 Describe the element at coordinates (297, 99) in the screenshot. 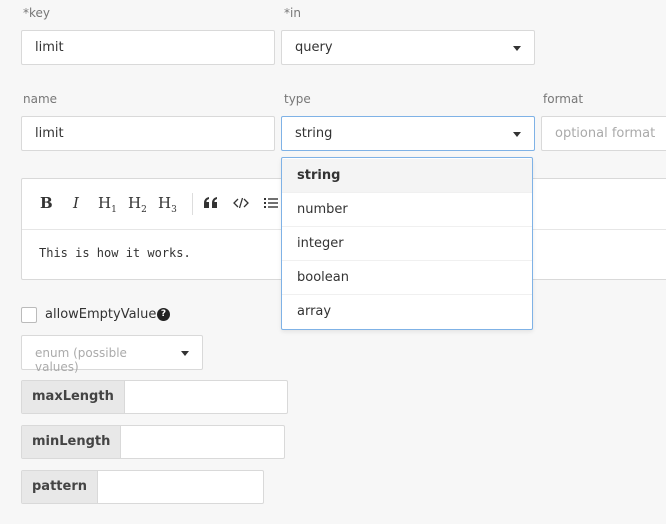

I see `type-label: type` at that location.